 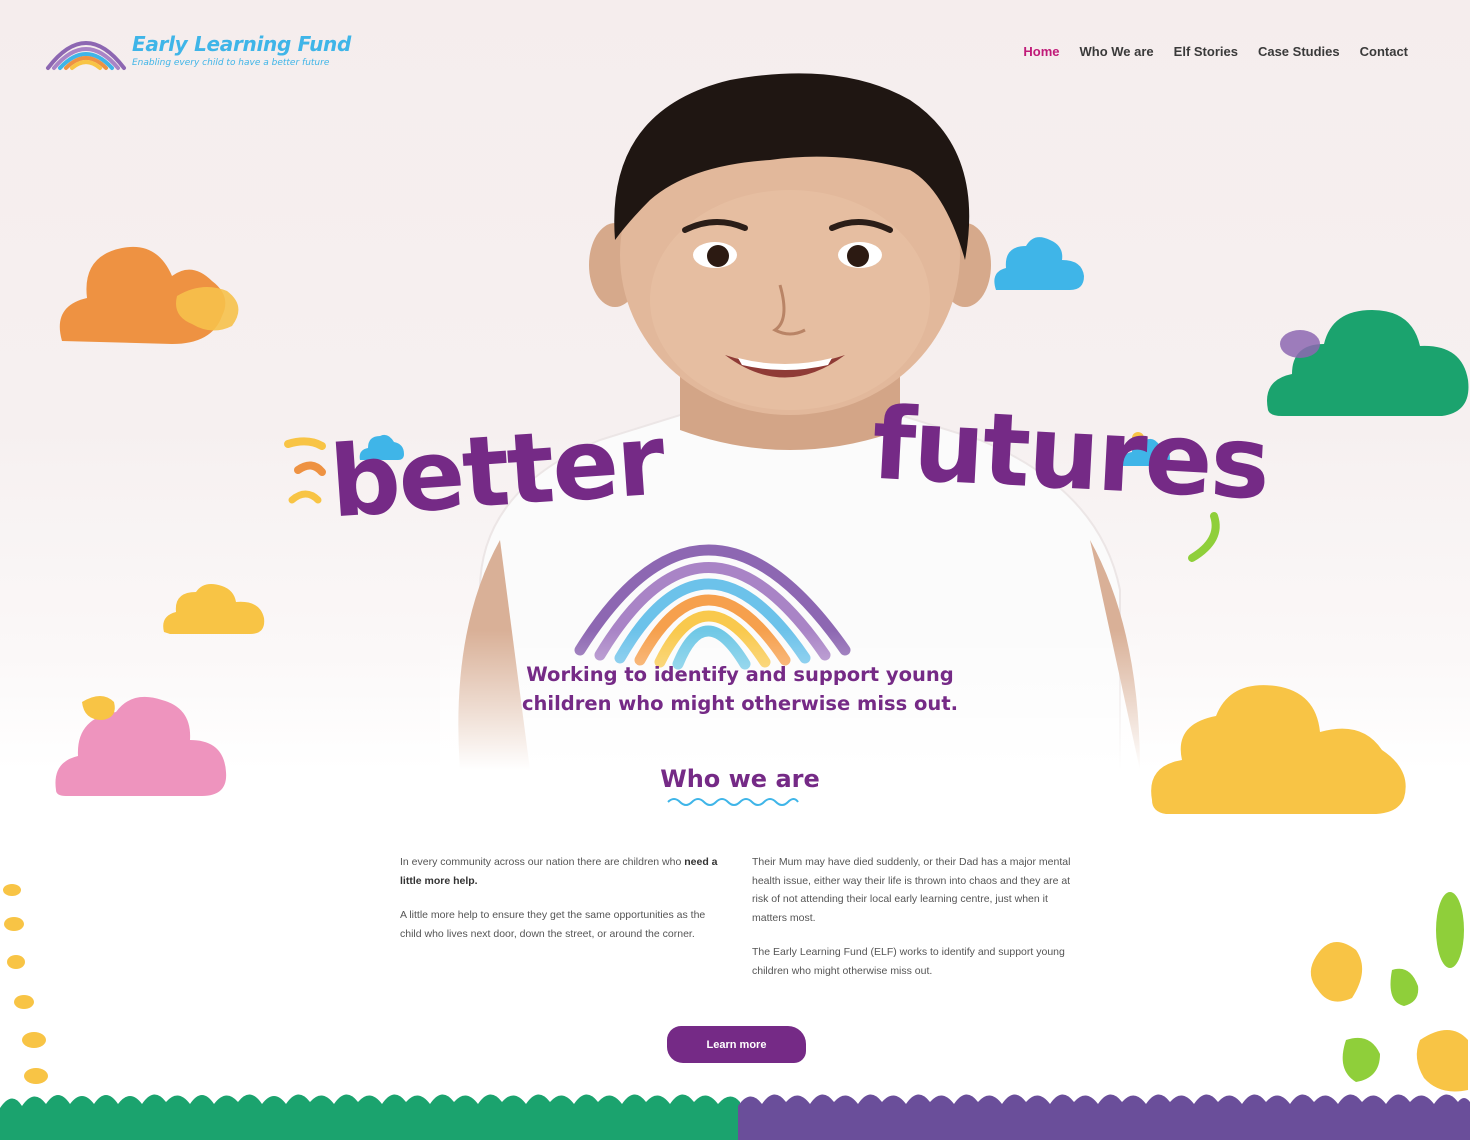 What do you see at coordinates (1041, 51) in the screenshot?
I see `nav-home: Home` at bounding box center [1041, 51].